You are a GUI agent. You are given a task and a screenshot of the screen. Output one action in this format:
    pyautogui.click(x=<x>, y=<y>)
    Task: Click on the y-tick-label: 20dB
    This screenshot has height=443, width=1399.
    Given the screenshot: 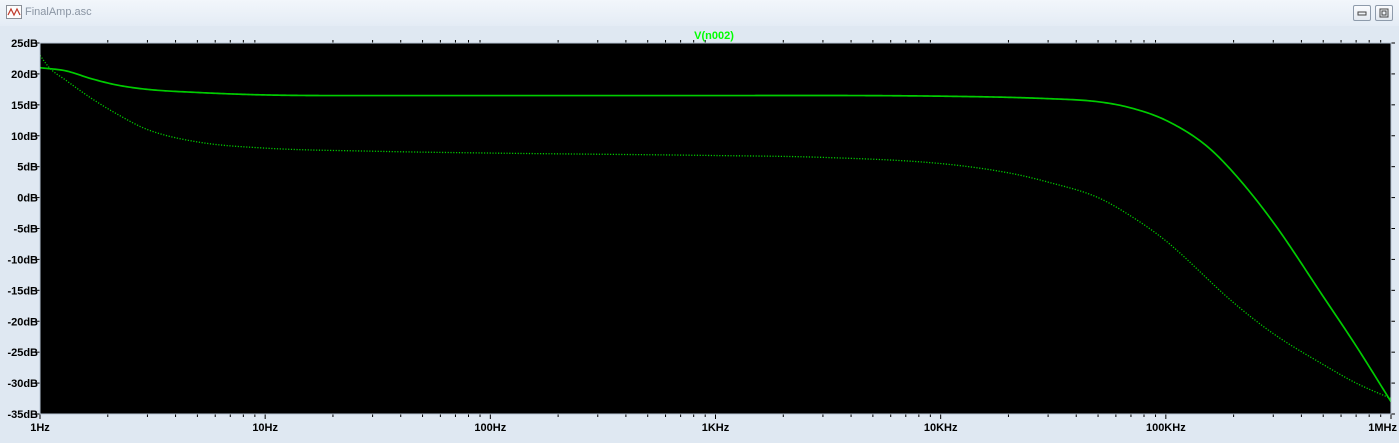 What is the action you would take?
    pyautogui.click(x=24, y=75)
    